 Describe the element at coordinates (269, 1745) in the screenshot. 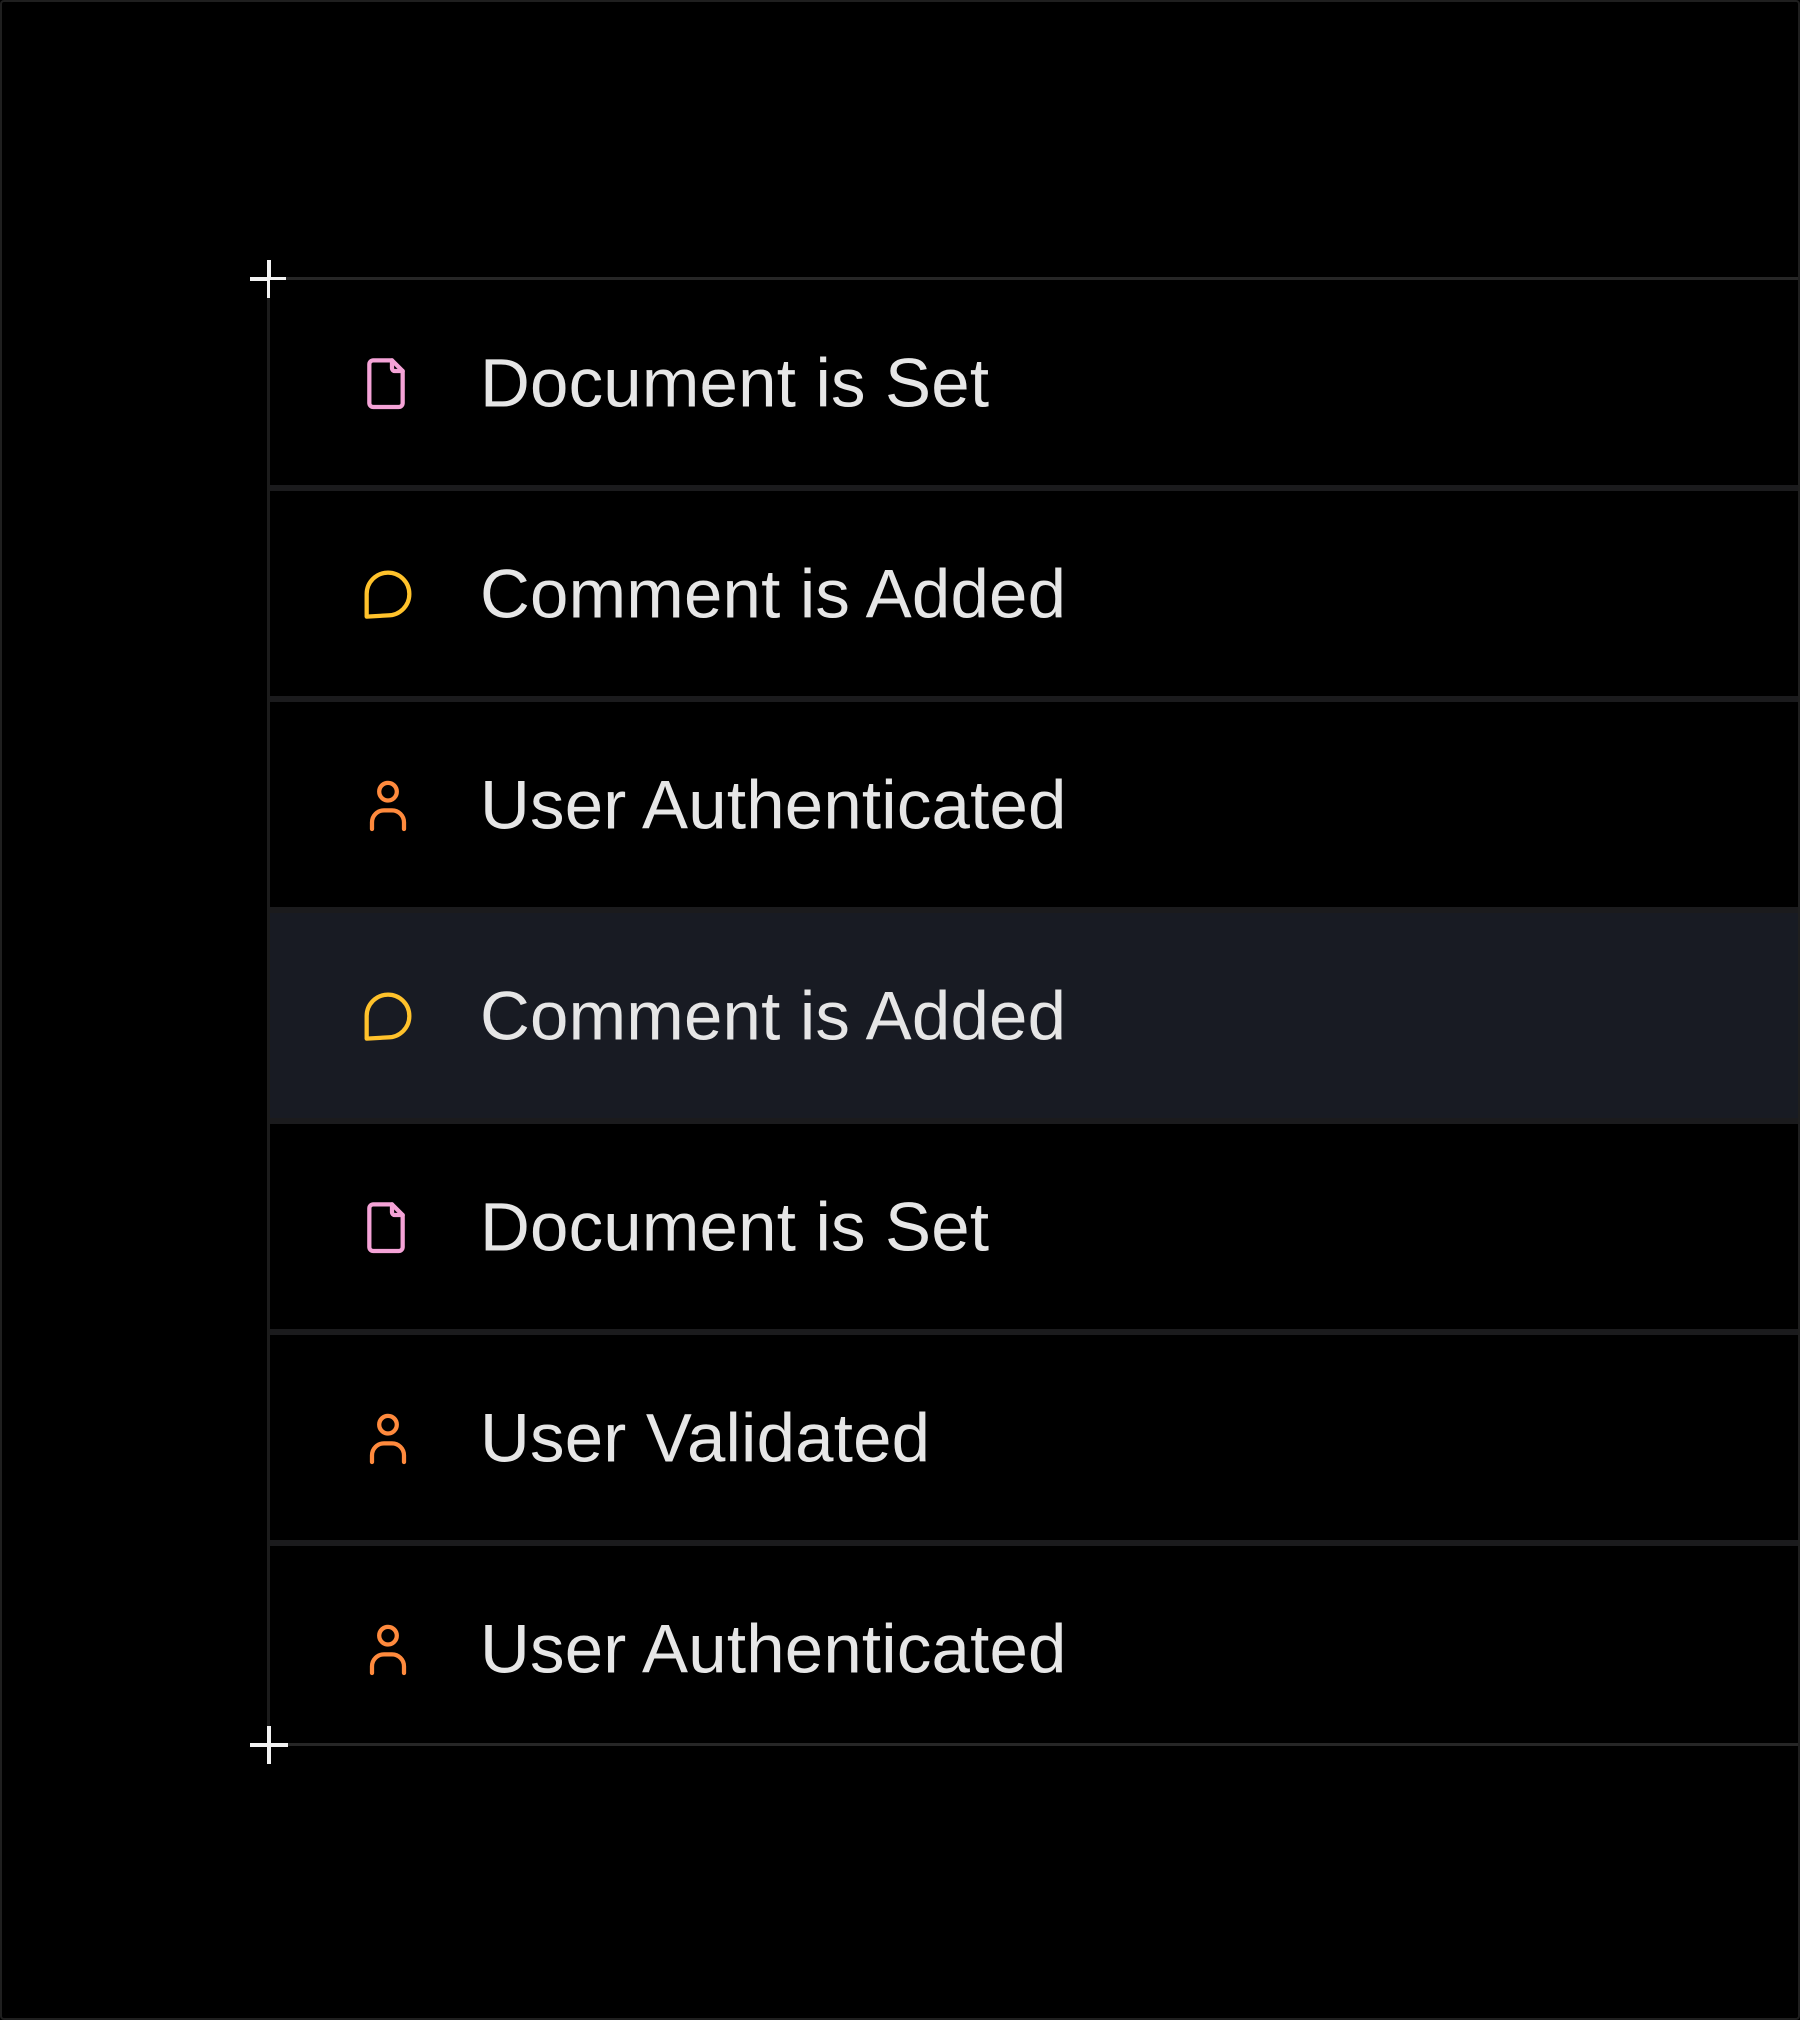

I see `crosshair-bottom-marker` at that location.